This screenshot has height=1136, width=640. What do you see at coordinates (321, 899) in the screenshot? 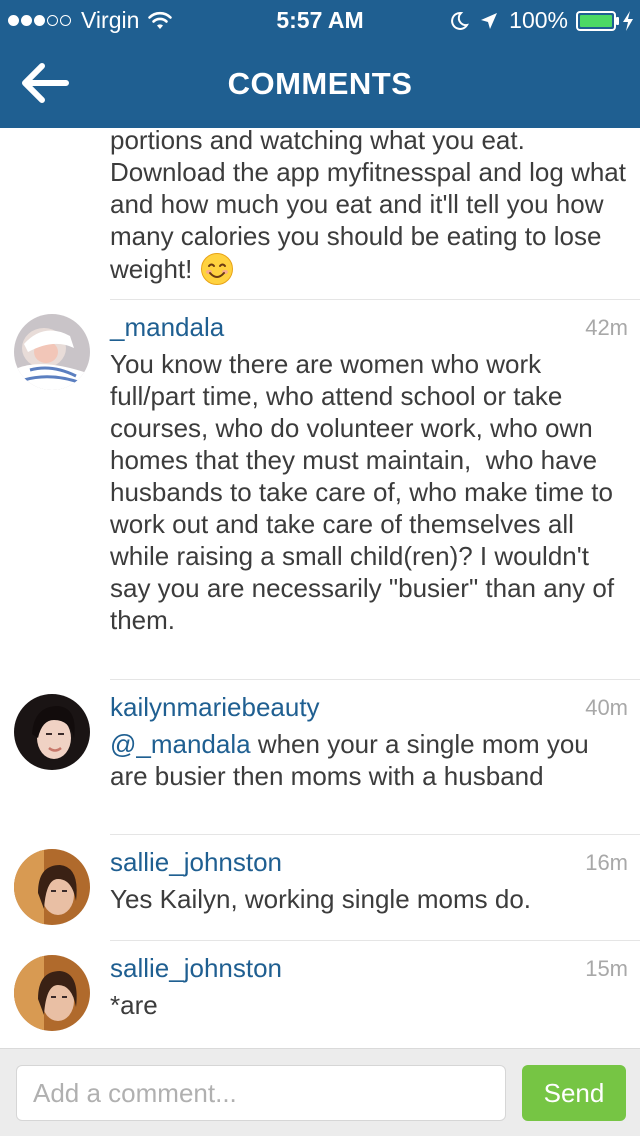
I see `comment-text: Yes Kailyn, working single moms do.` at bounding box center [321, 899].